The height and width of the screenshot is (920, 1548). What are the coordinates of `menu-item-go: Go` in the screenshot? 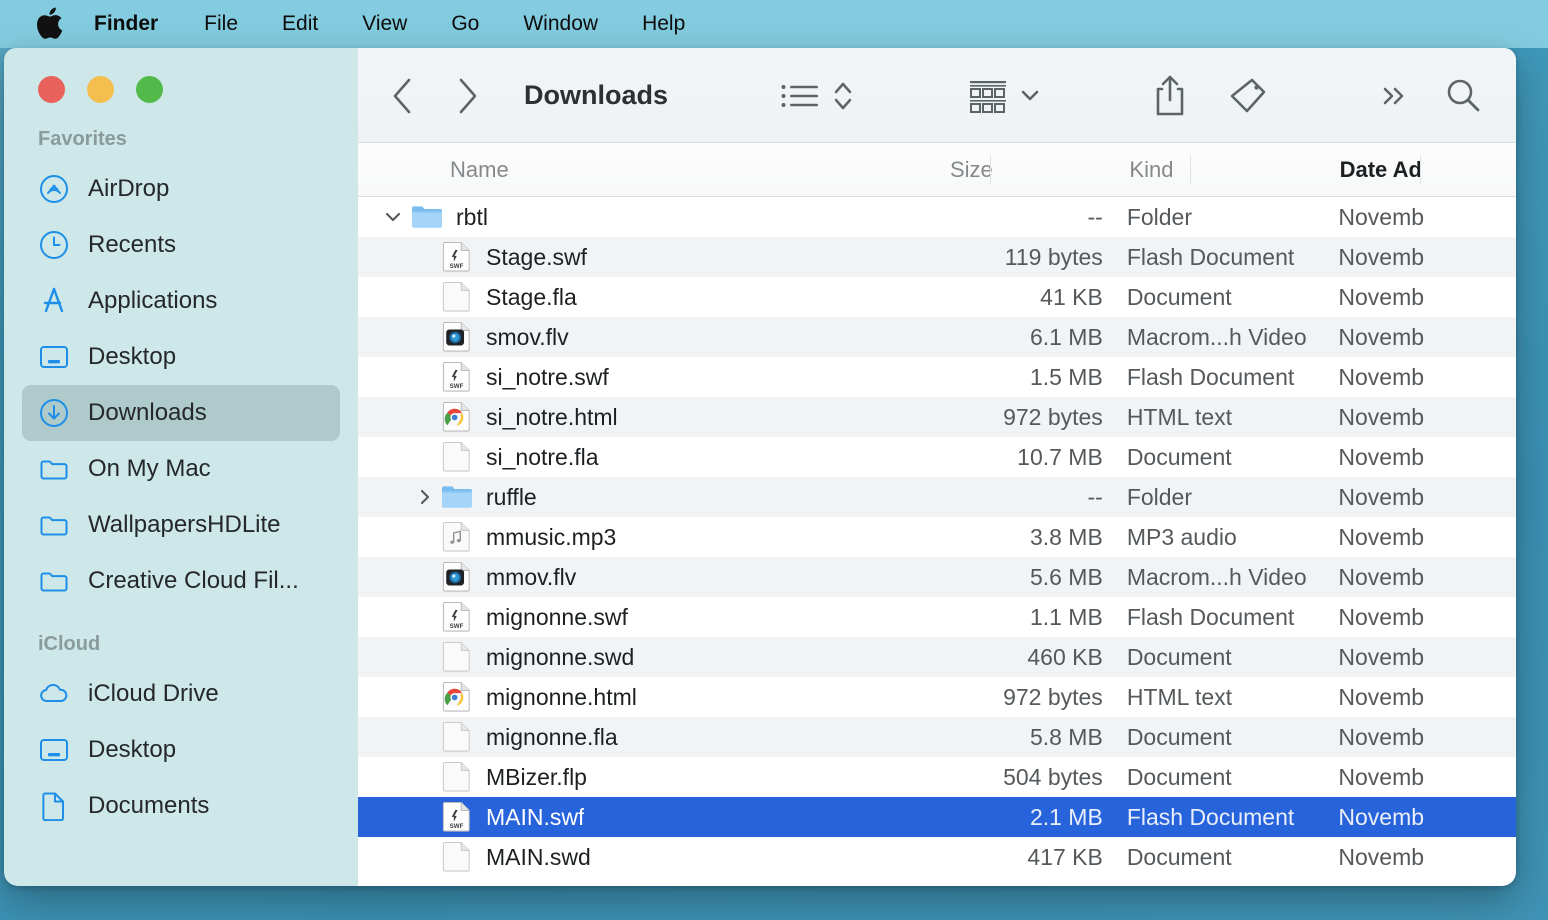 It's located at (465, 24).